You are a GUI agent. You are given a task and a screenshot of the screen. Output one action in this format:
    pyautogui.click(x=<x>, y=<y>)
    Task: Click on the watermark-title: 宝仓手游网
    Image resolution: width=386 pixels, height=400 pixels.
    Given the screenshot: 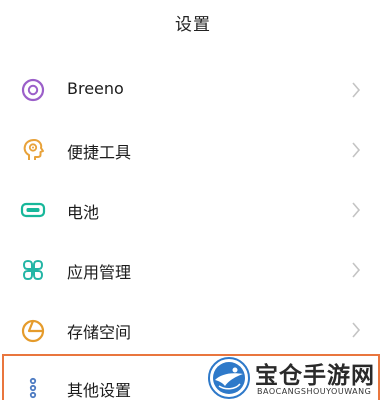 What is the action you would take?
    pyautogui.click(x=315, y=375)
    